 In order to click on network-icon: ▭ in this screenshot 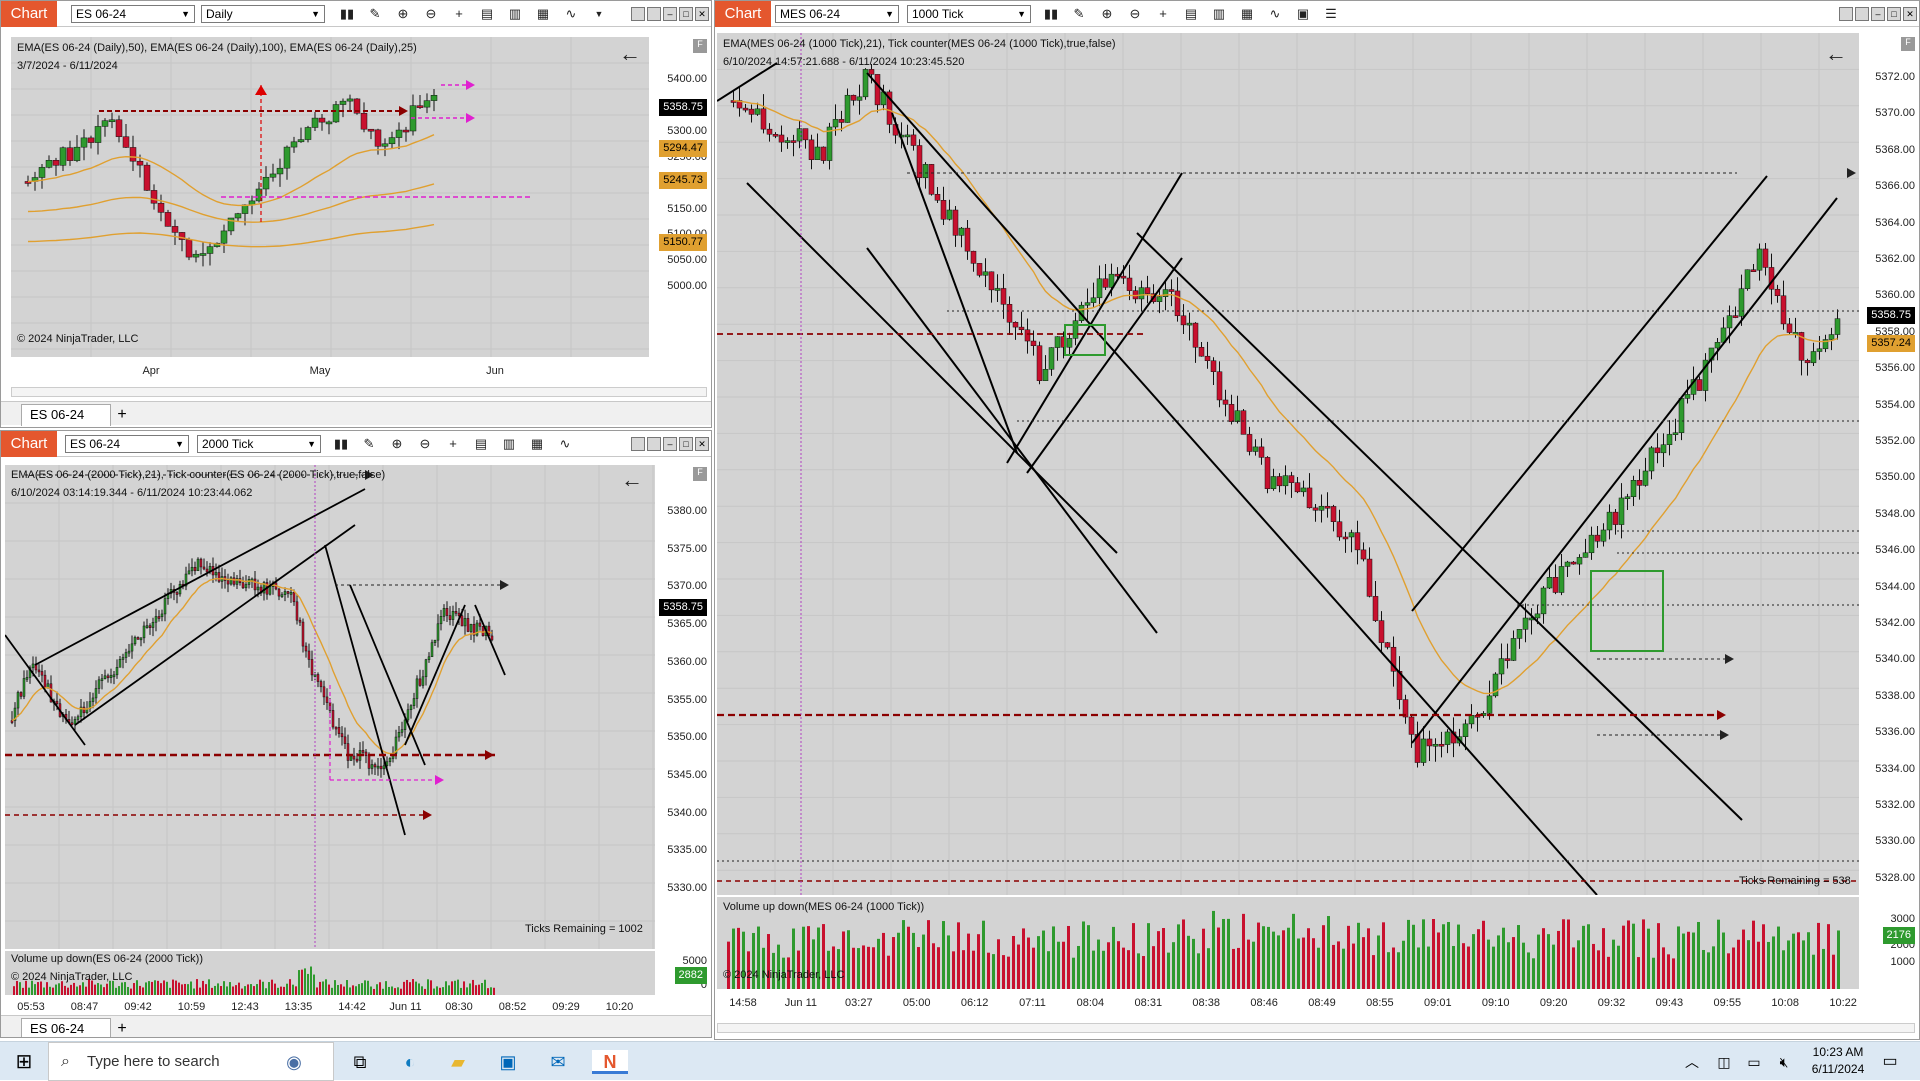, I will do `click(1754, 1062)`.